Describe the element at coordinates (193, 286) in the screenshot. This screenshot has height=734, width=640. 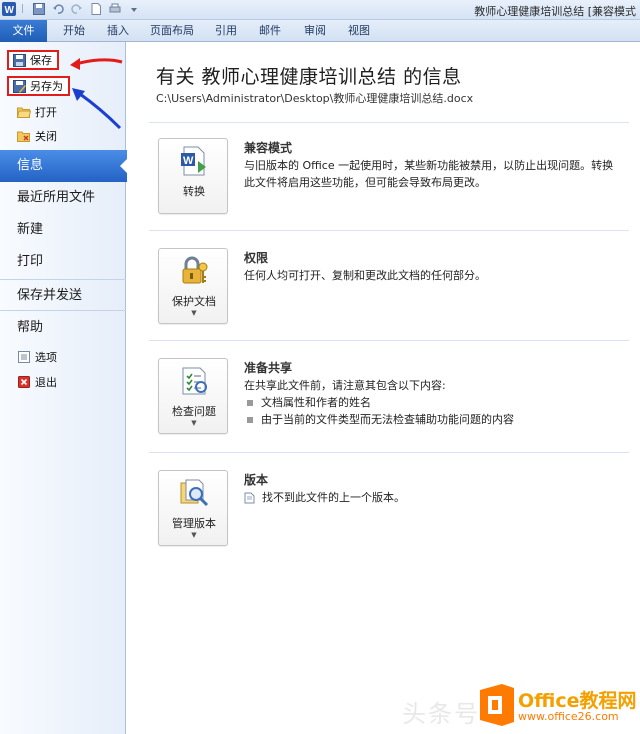
I see `protect-document-button: 保护文档 ▼` at that location.